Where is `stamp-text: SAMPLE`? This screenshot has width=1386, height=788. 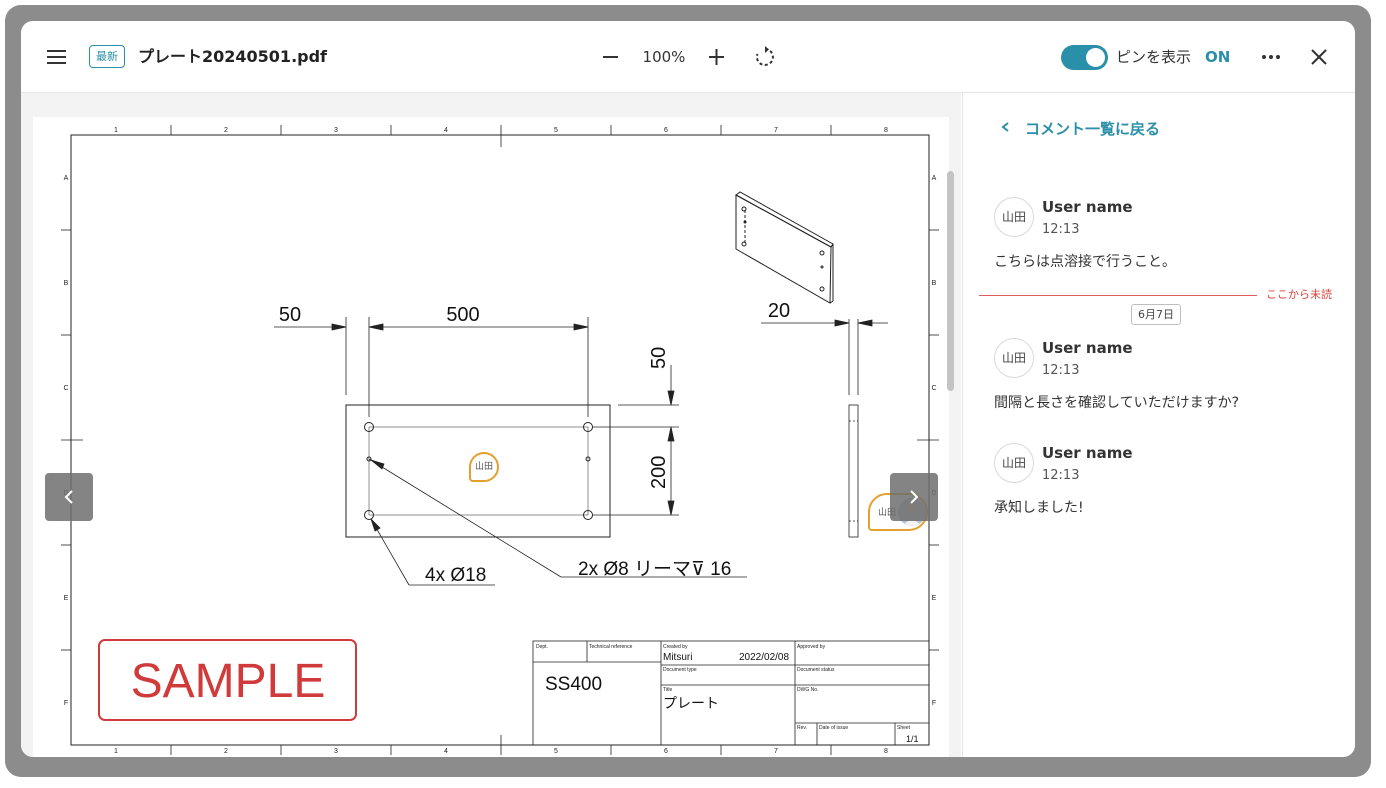 stamp-text: SAMPLE is located at coordinates (228, 681).